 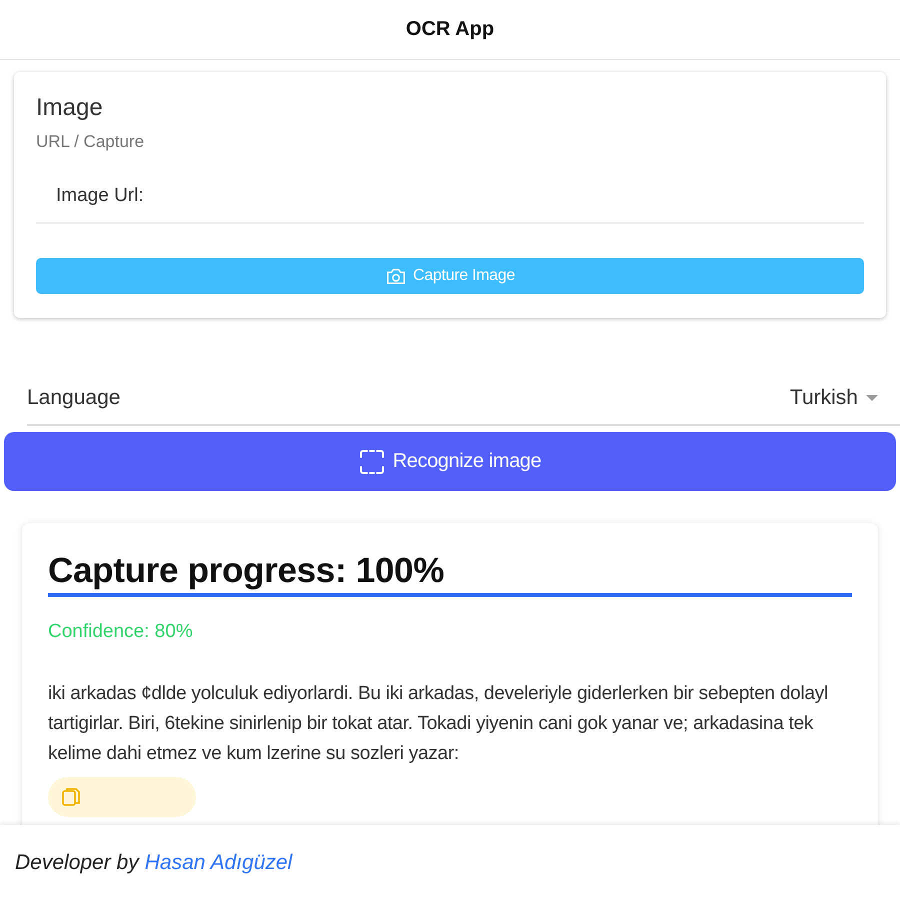 I want to click on camera-icon, so click(x=396, y=276).